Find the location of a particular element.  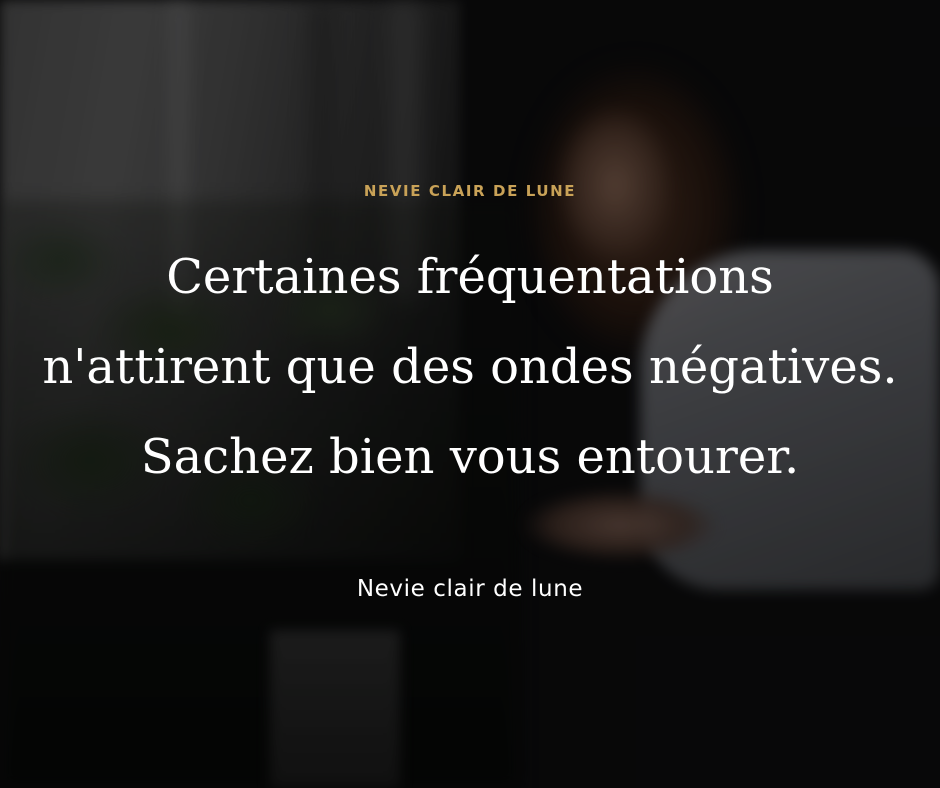

author-signature: Nevie clair de lune is located at coordinates (470, 589).